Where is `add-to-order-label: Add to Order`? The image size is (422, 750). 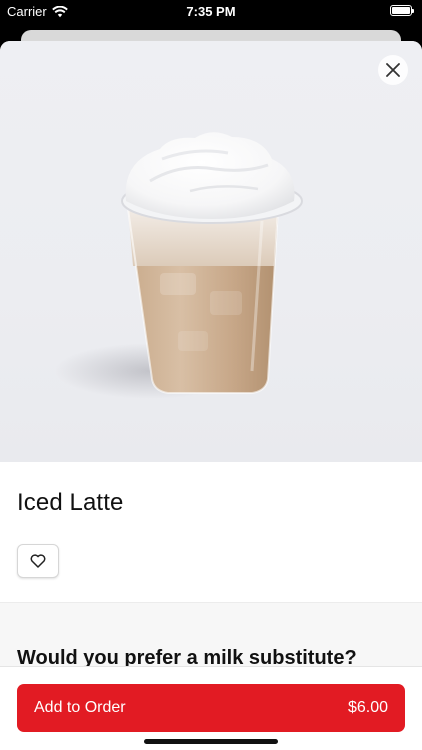 add-to-order-label: Add to Order is located at coordinates (80, 707).